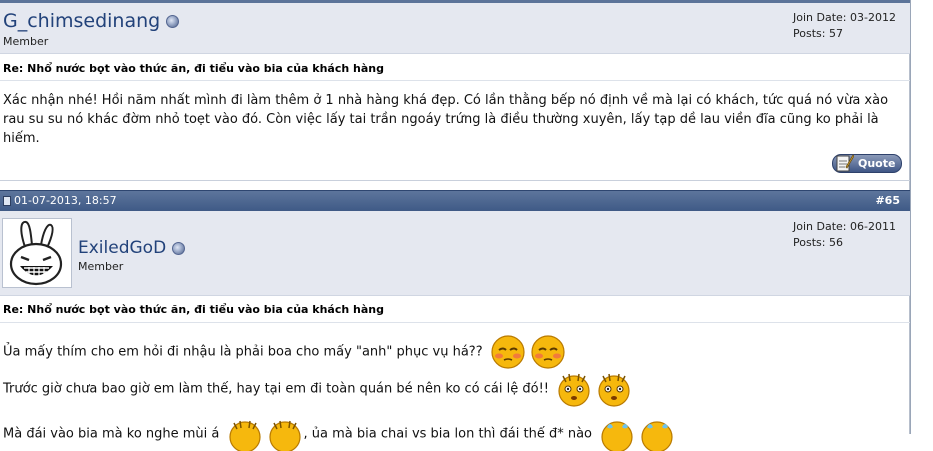  I want to click on post2-post-count: Posts: 56, so click(818, 242).